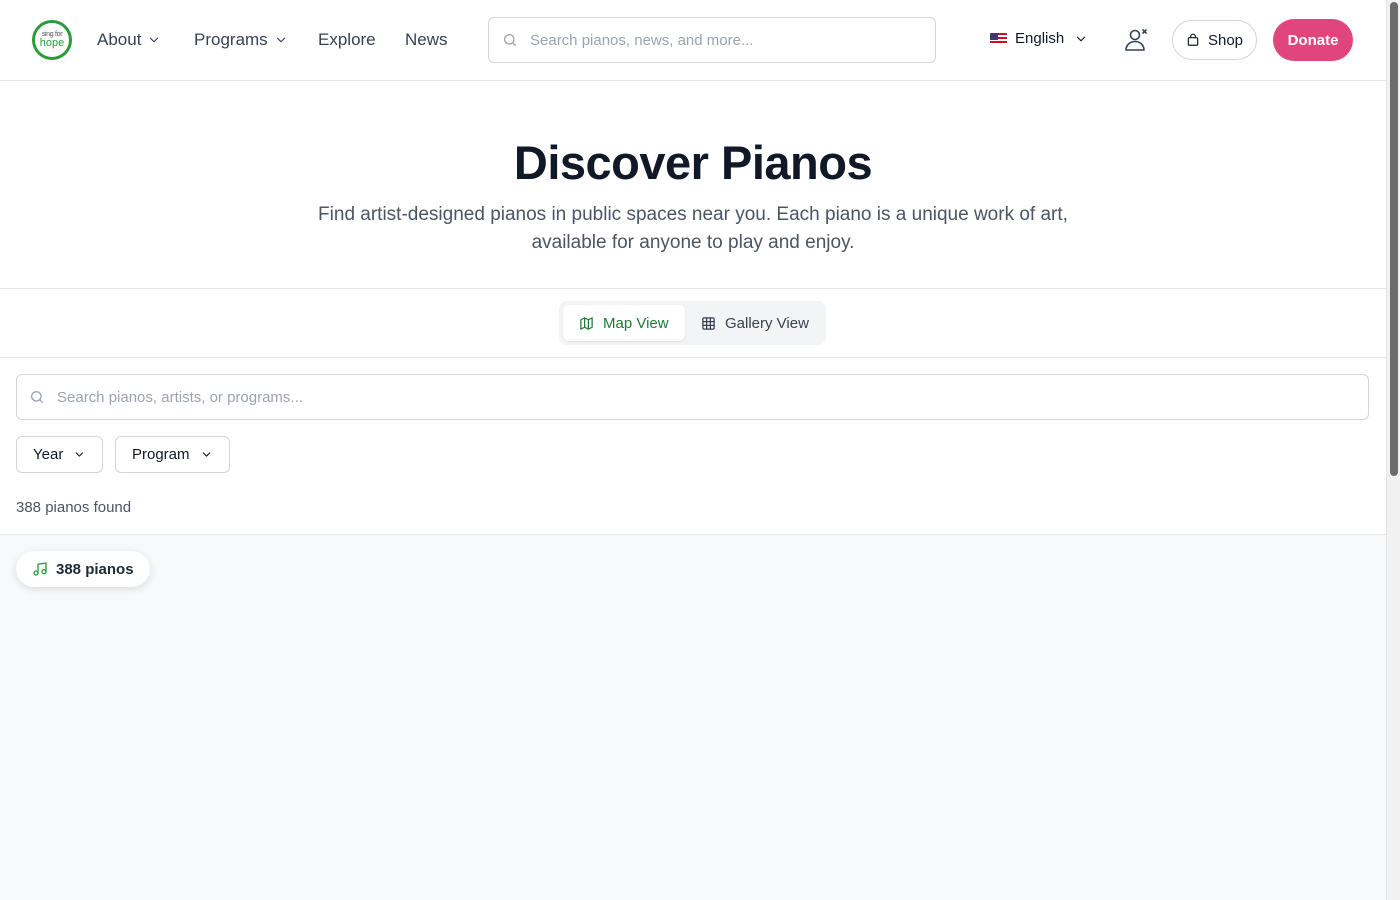 The image size is (1400, 900). I want to click on nav-news: News, so click(426, 40).